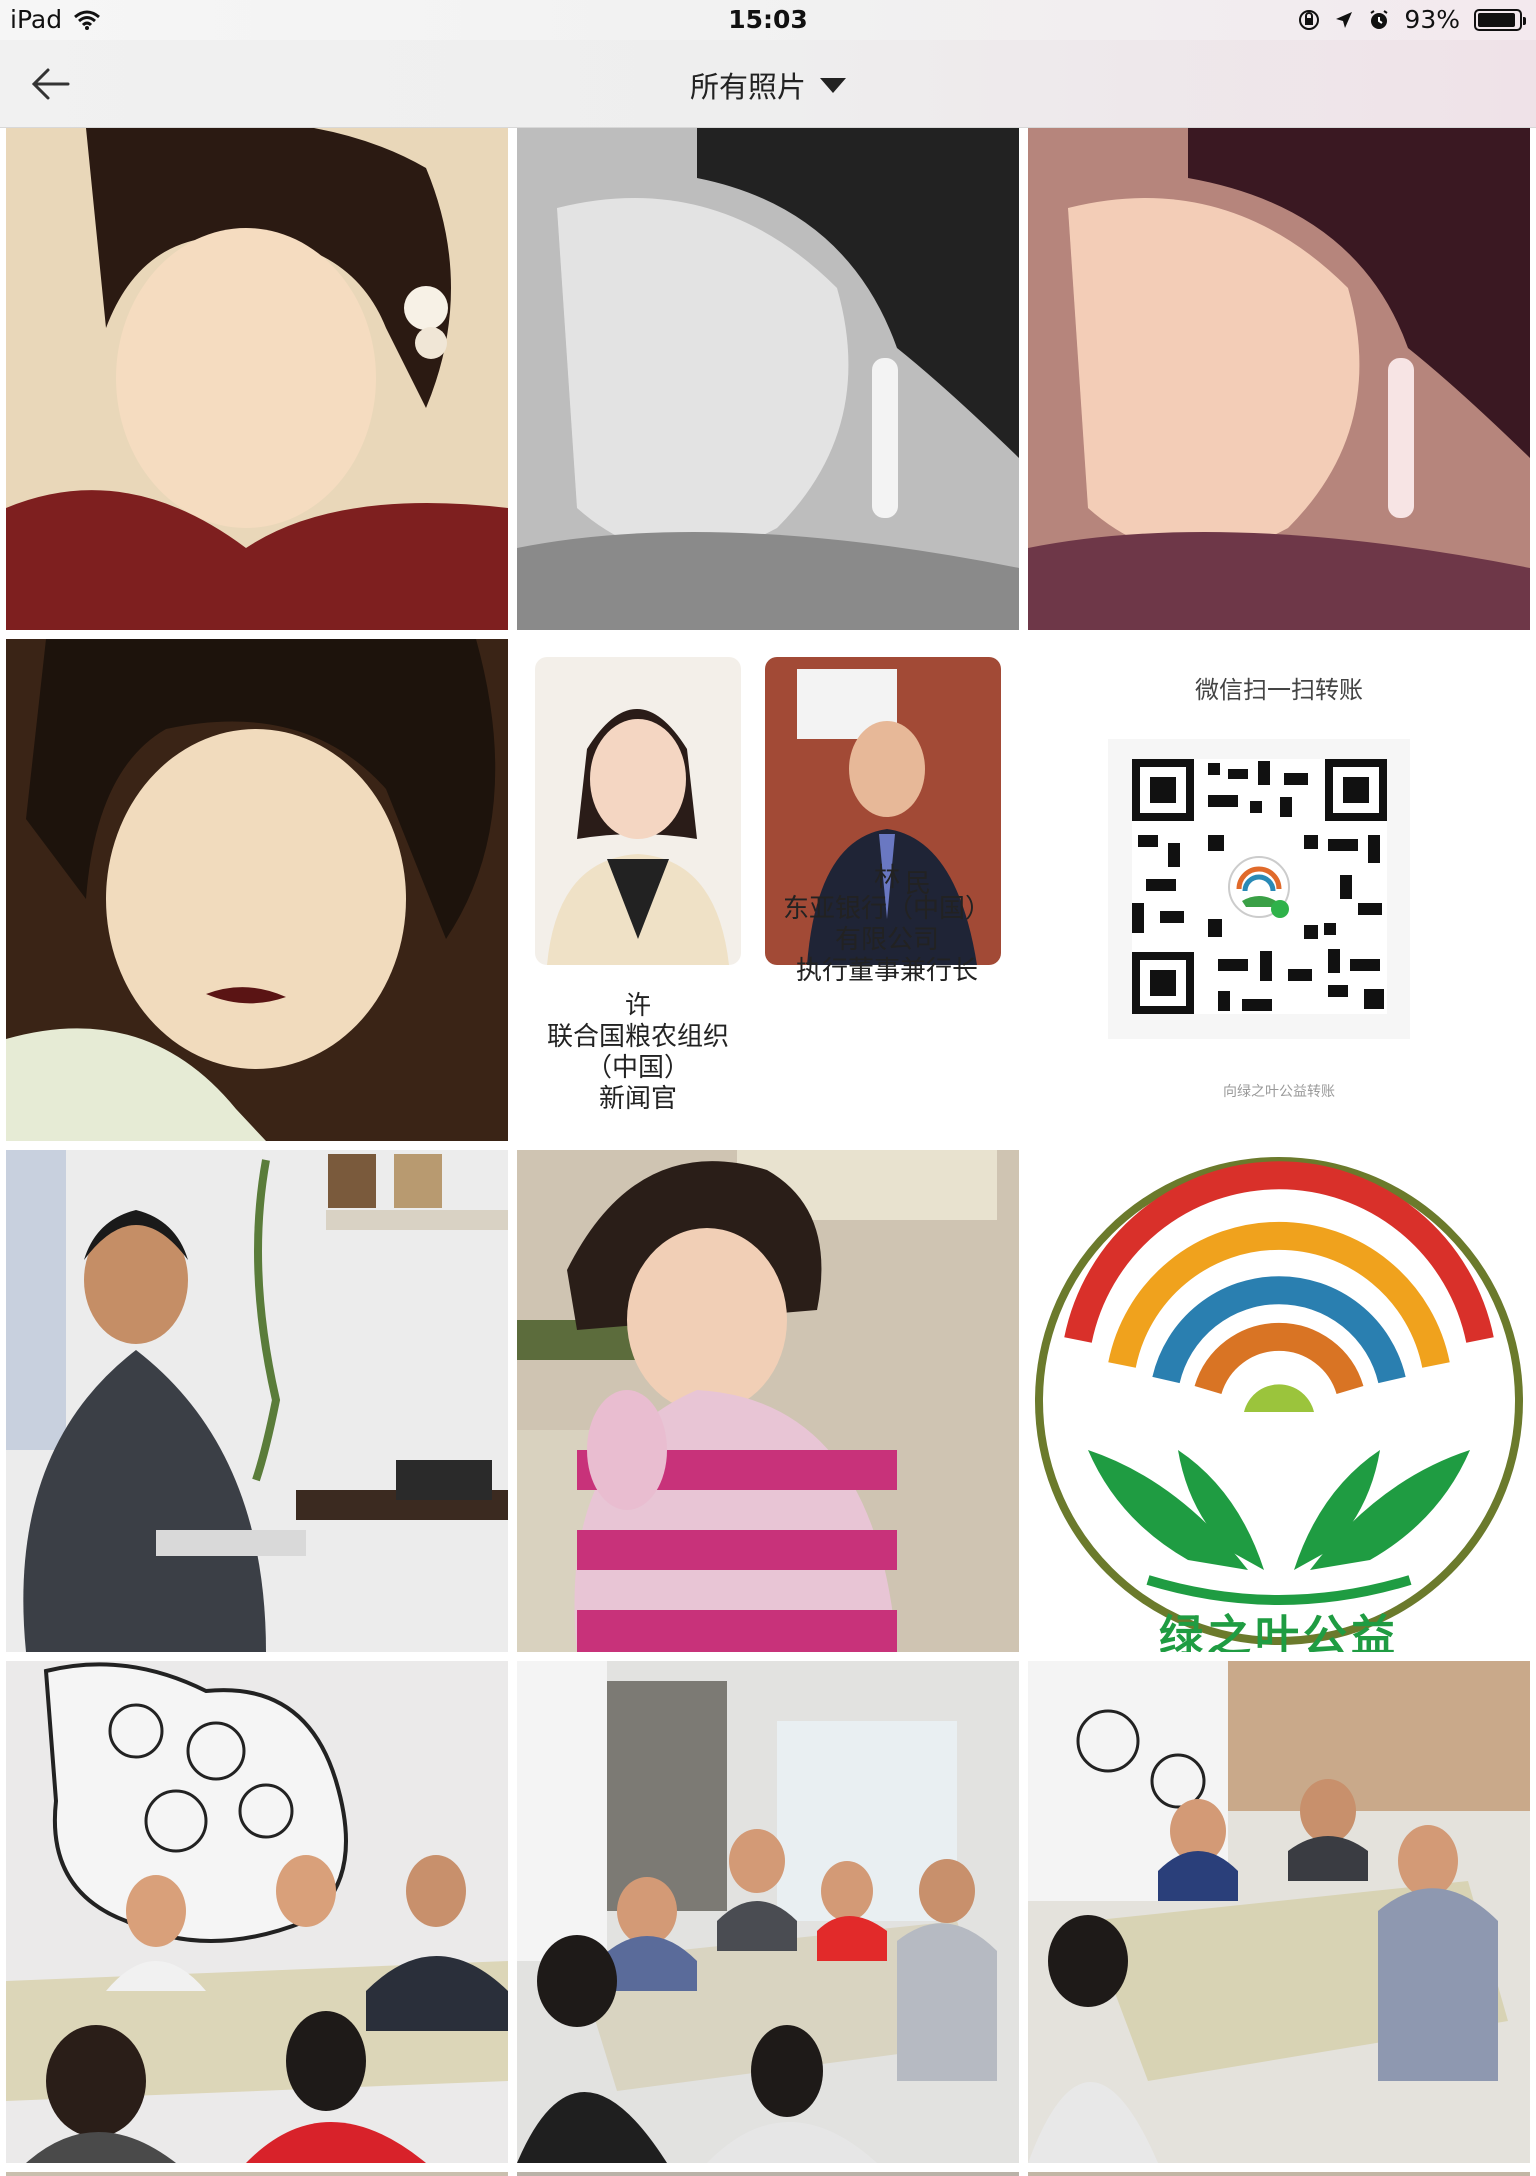 The image size is (1536, 2176). I want to click on title-container: 所有照片, so click(768, 85).